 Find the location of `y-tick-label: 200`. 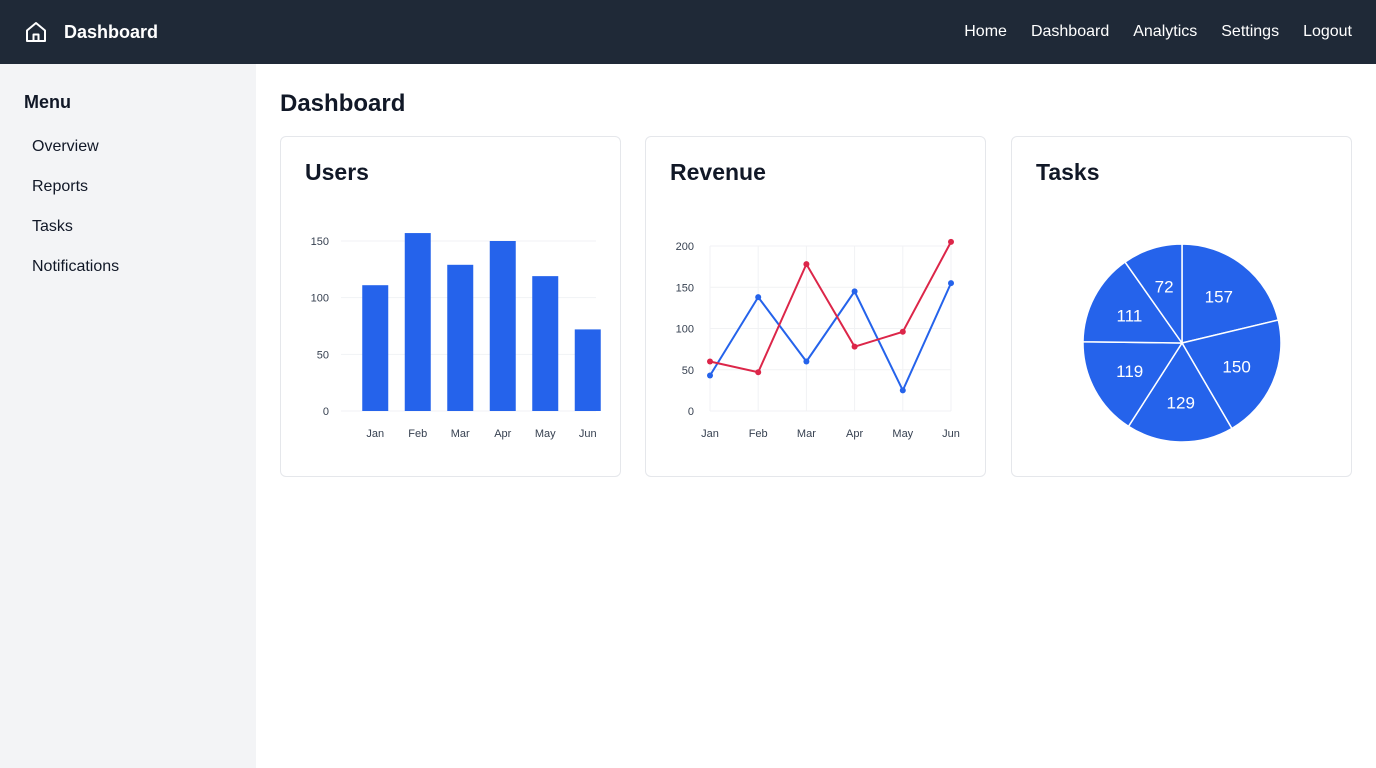

y-tick-label: 200 is located at coordinates (685, 247).